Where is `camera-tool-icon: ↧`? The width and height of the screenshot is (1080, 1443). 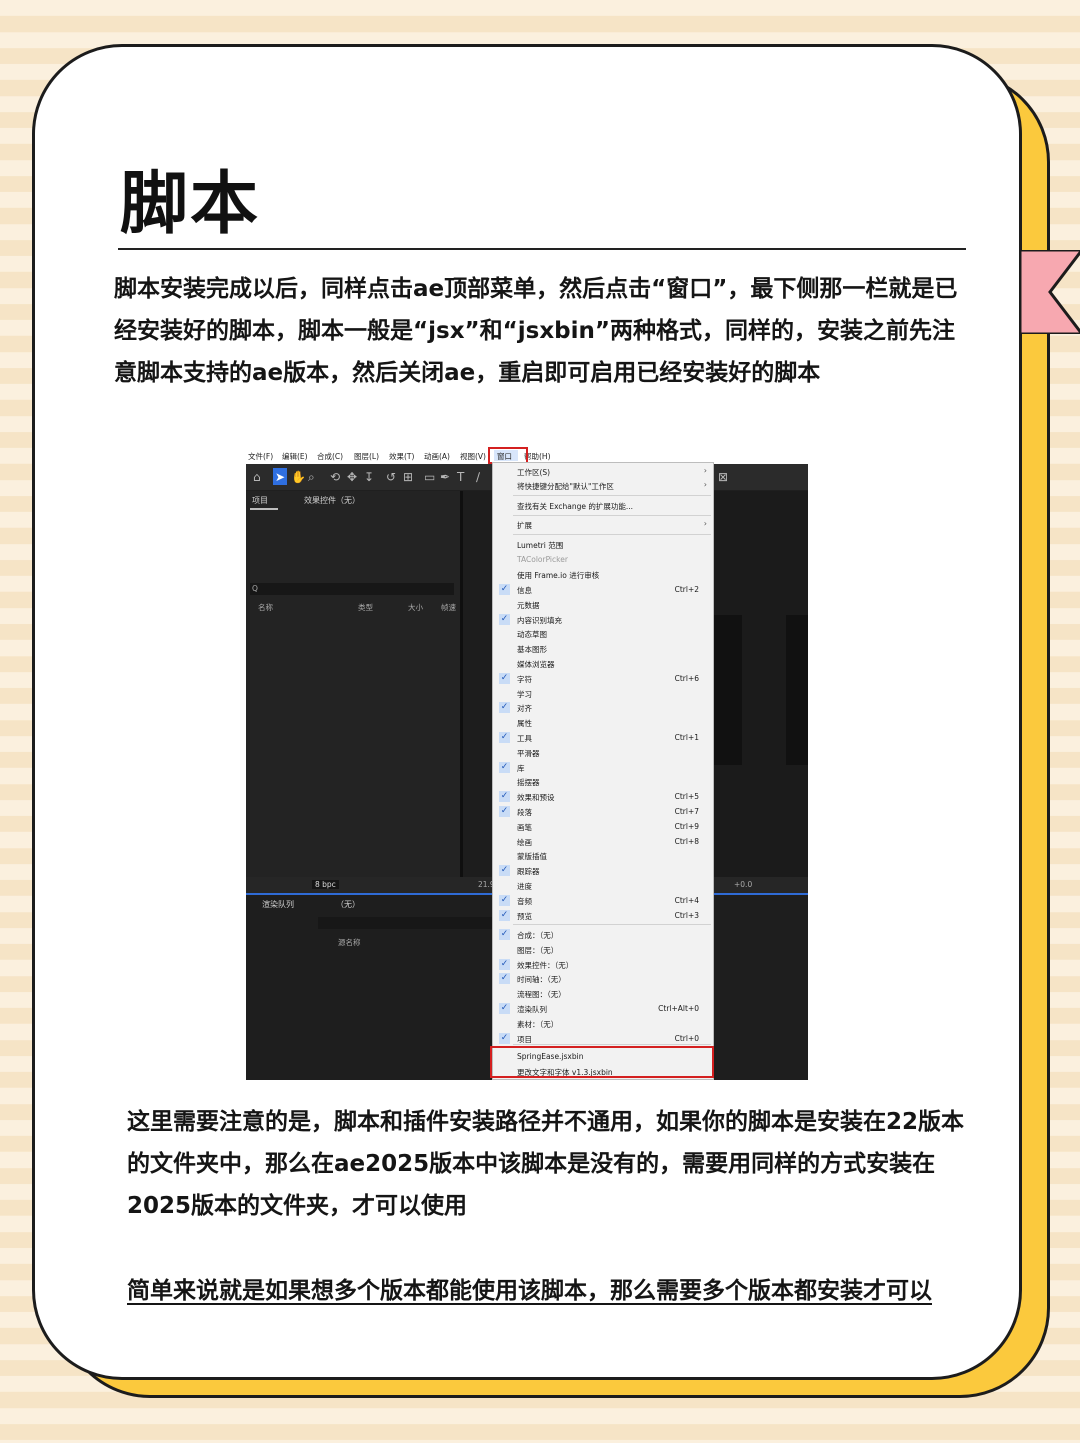
camera-tool-icon: ↧ is located at coordinates (369, 477).